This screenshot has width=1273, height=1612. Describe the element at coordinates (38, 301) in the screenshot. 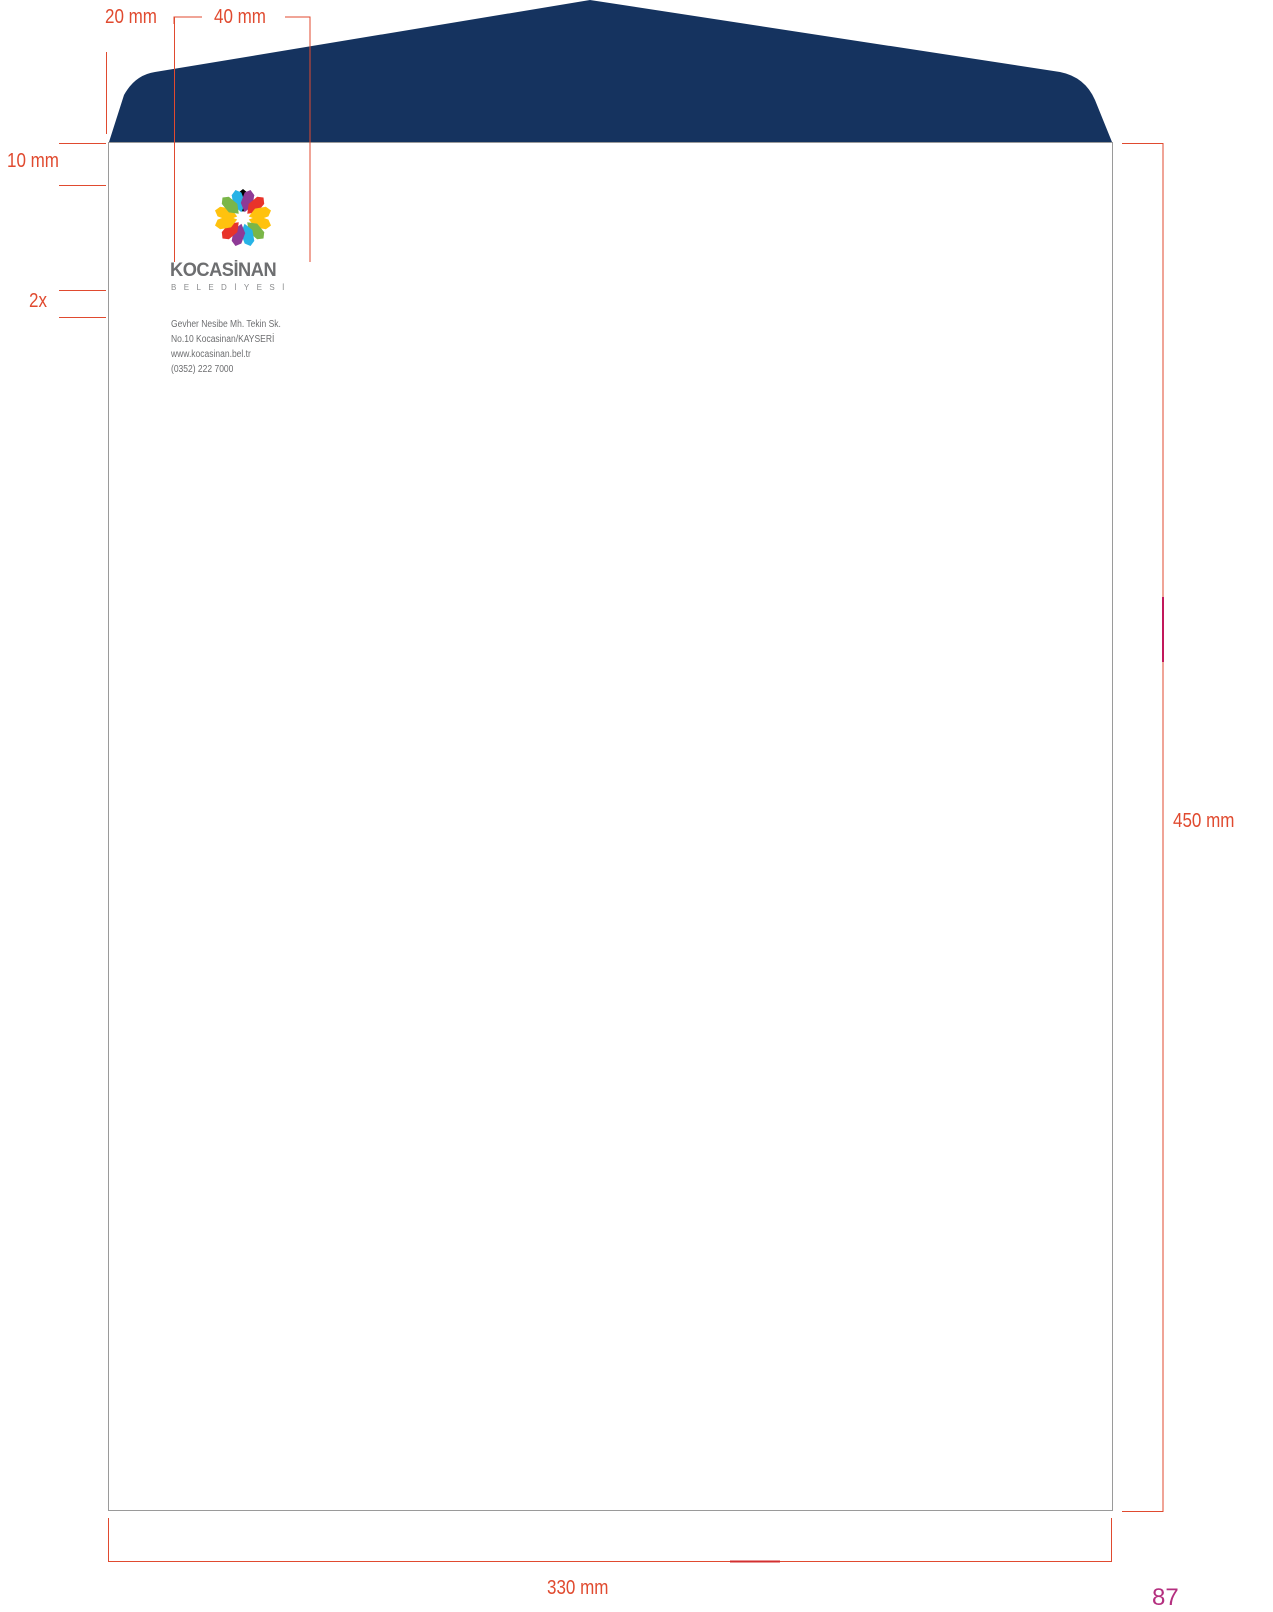

I see `dim-label-spacing: 2x` at that location.